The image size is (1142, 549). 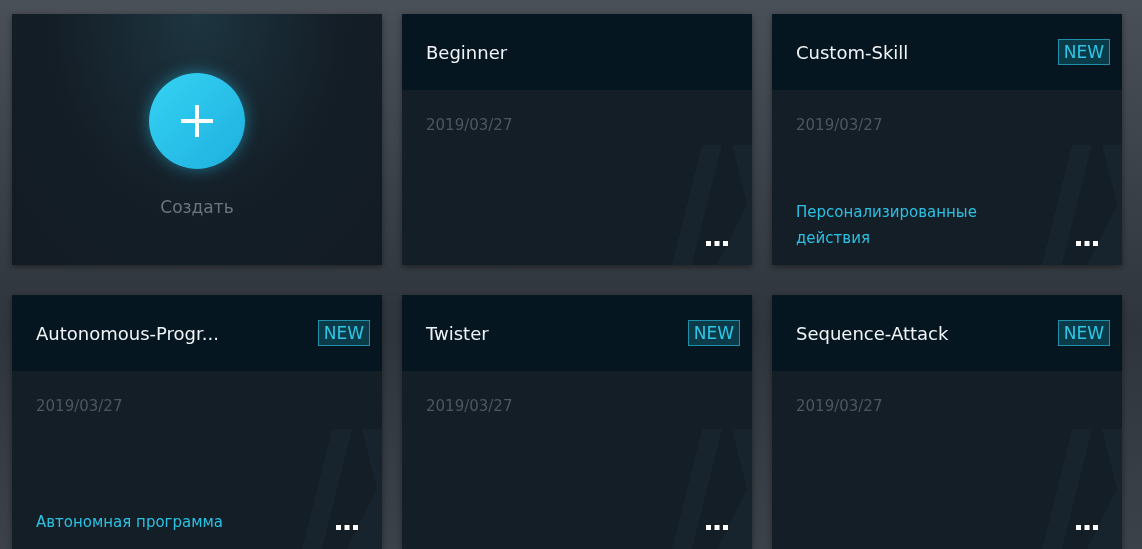 I want to click on project-title: Custom-Skill, so click(x=852, y=52).